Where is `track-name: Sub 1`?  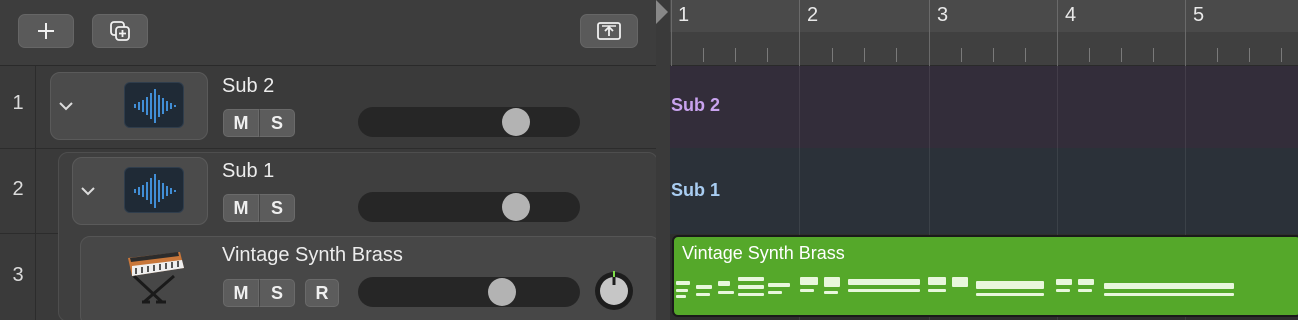 track-name: Sub 1 is located at coordinates (248, 171).